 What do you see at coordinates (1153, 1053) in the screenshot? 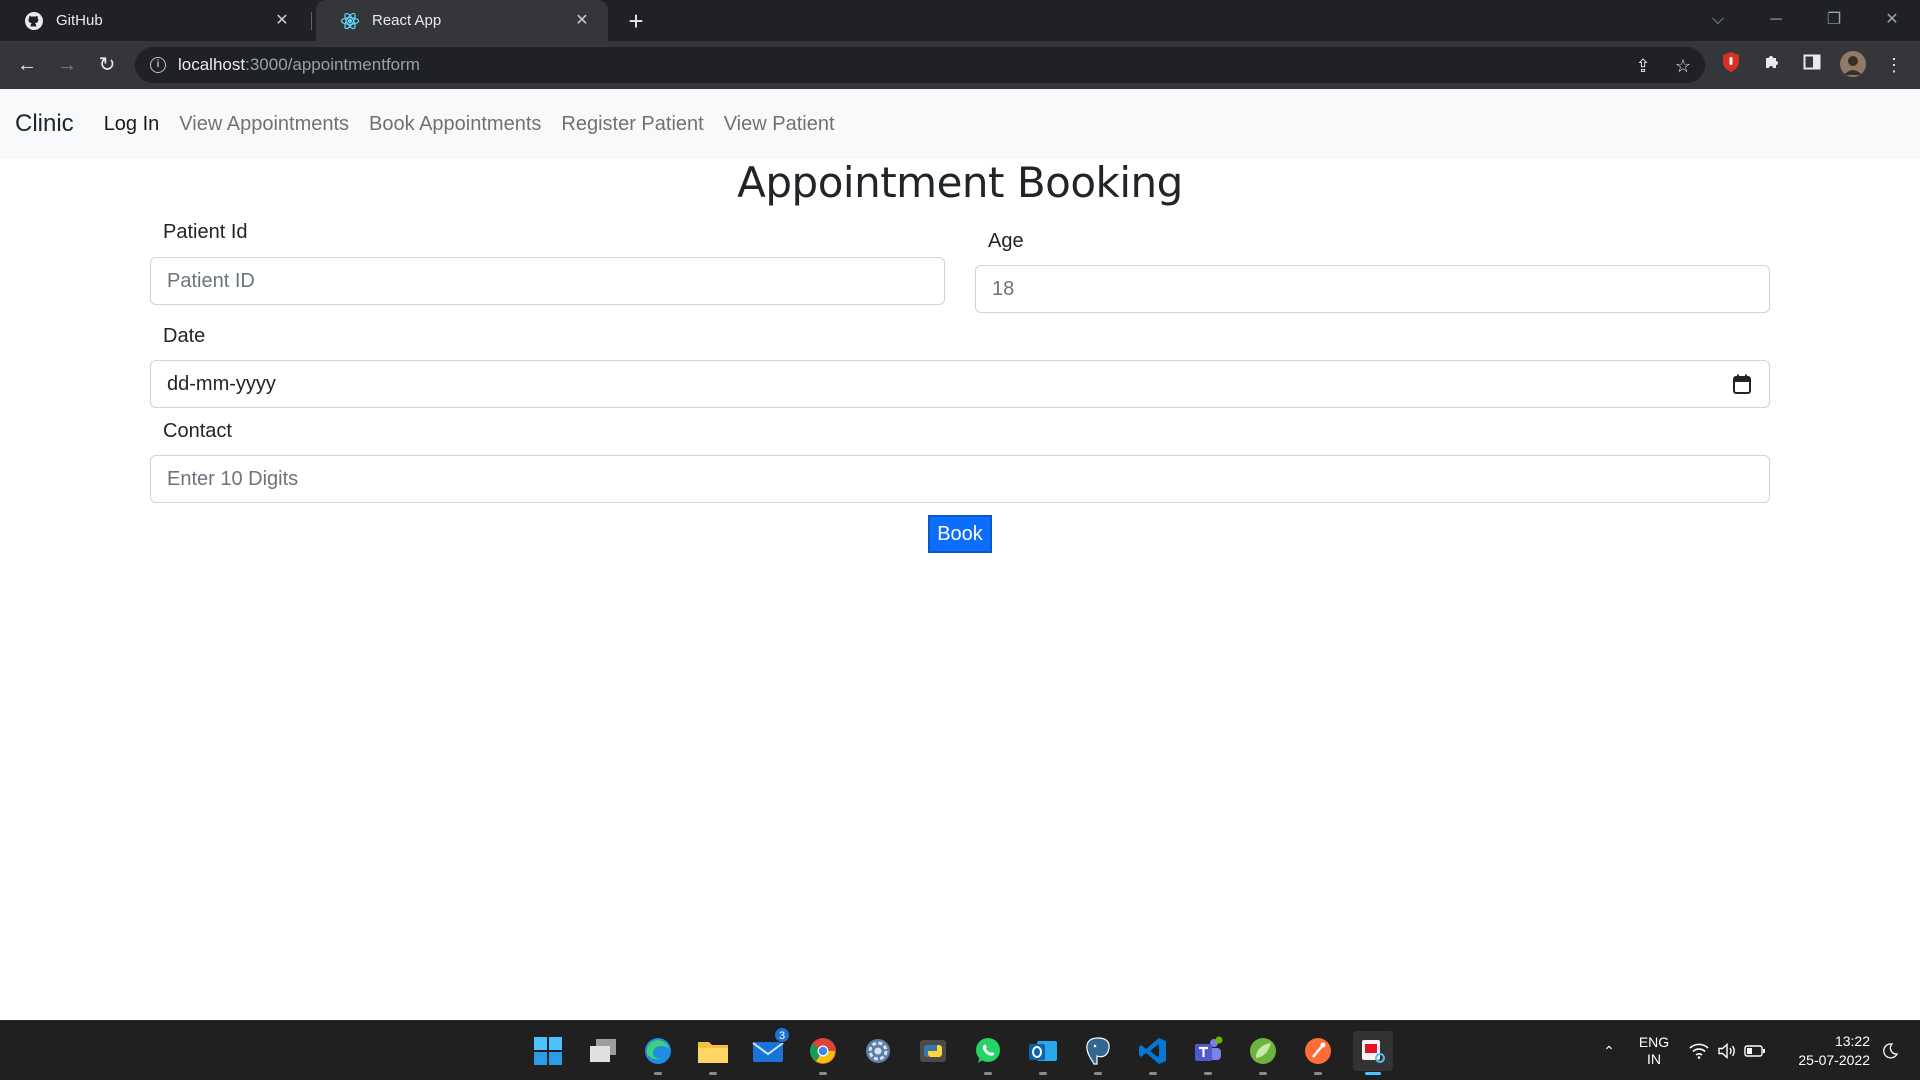
I see `vscode-icon` at bounding box center [1153, 1053].